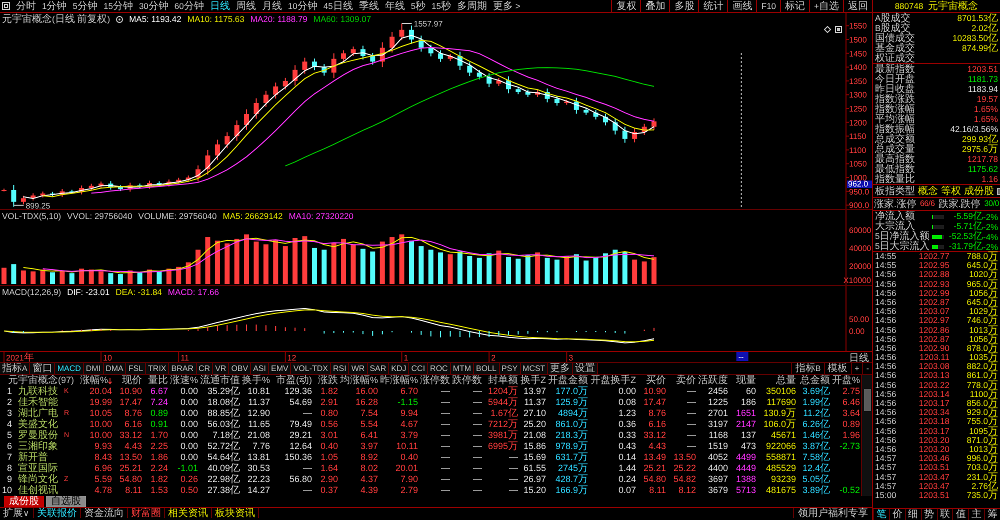 The image size is (1000, 520). Describe the element at coordinates (656, 380) in the screenshot. I see `column-header: 买价` at that location.